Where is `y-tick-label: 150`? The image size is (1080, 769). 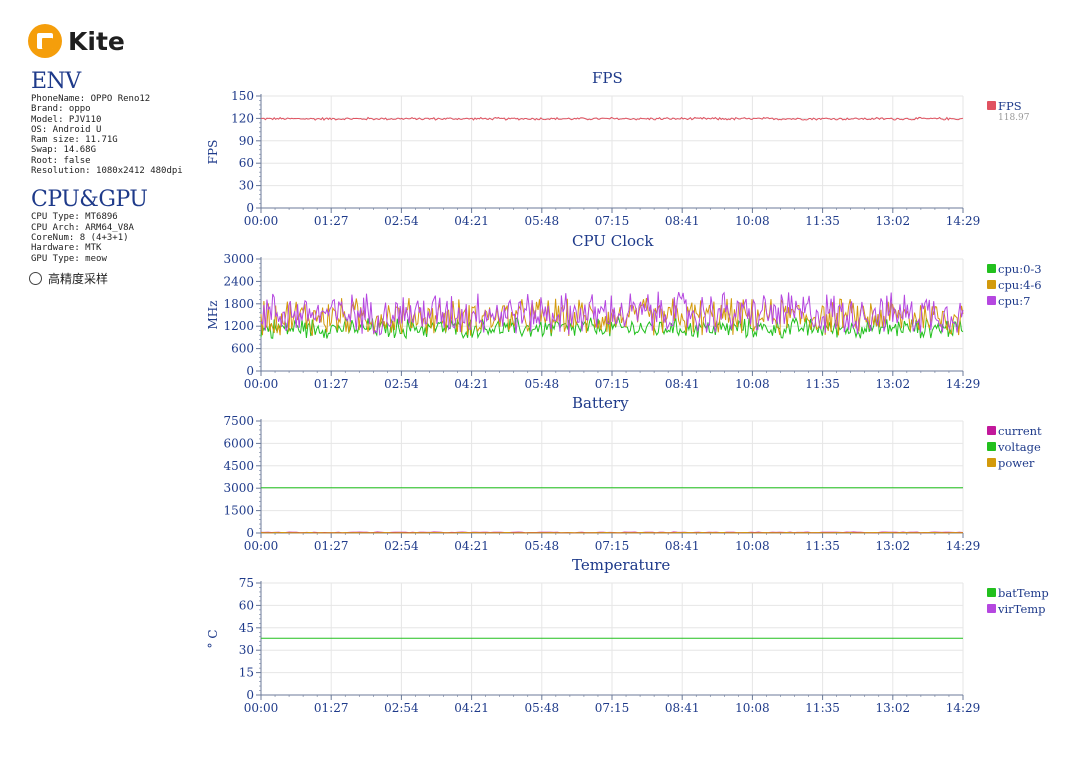
y-tick-label: 150 is located at coordinates (242, 96).